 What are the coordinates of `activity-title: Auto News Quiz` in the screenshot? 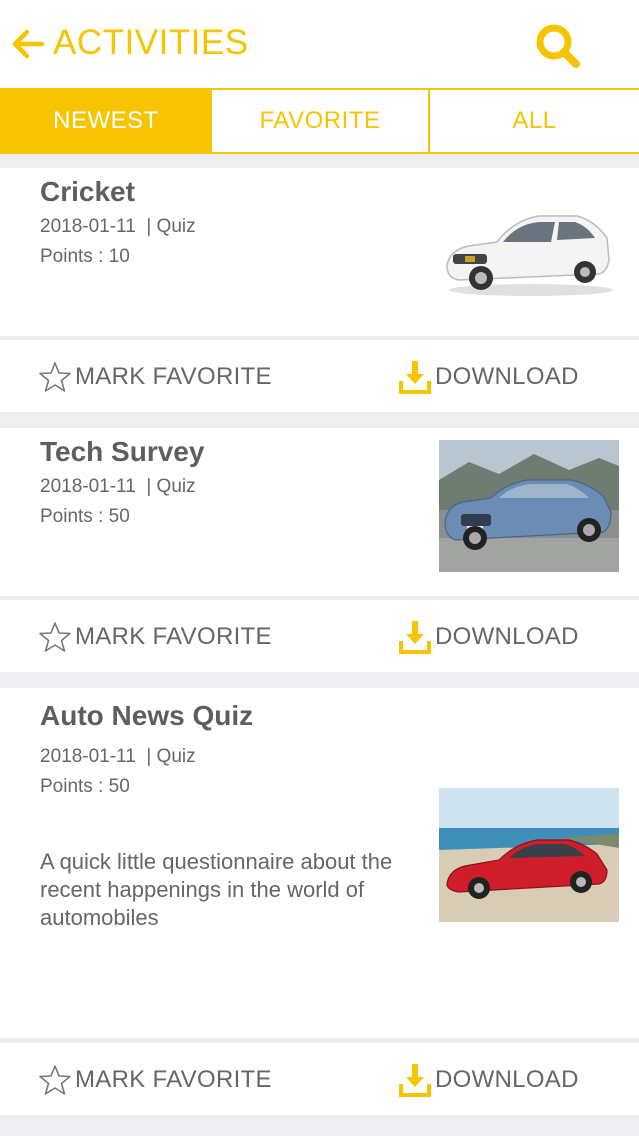 It's located at (147, 715).